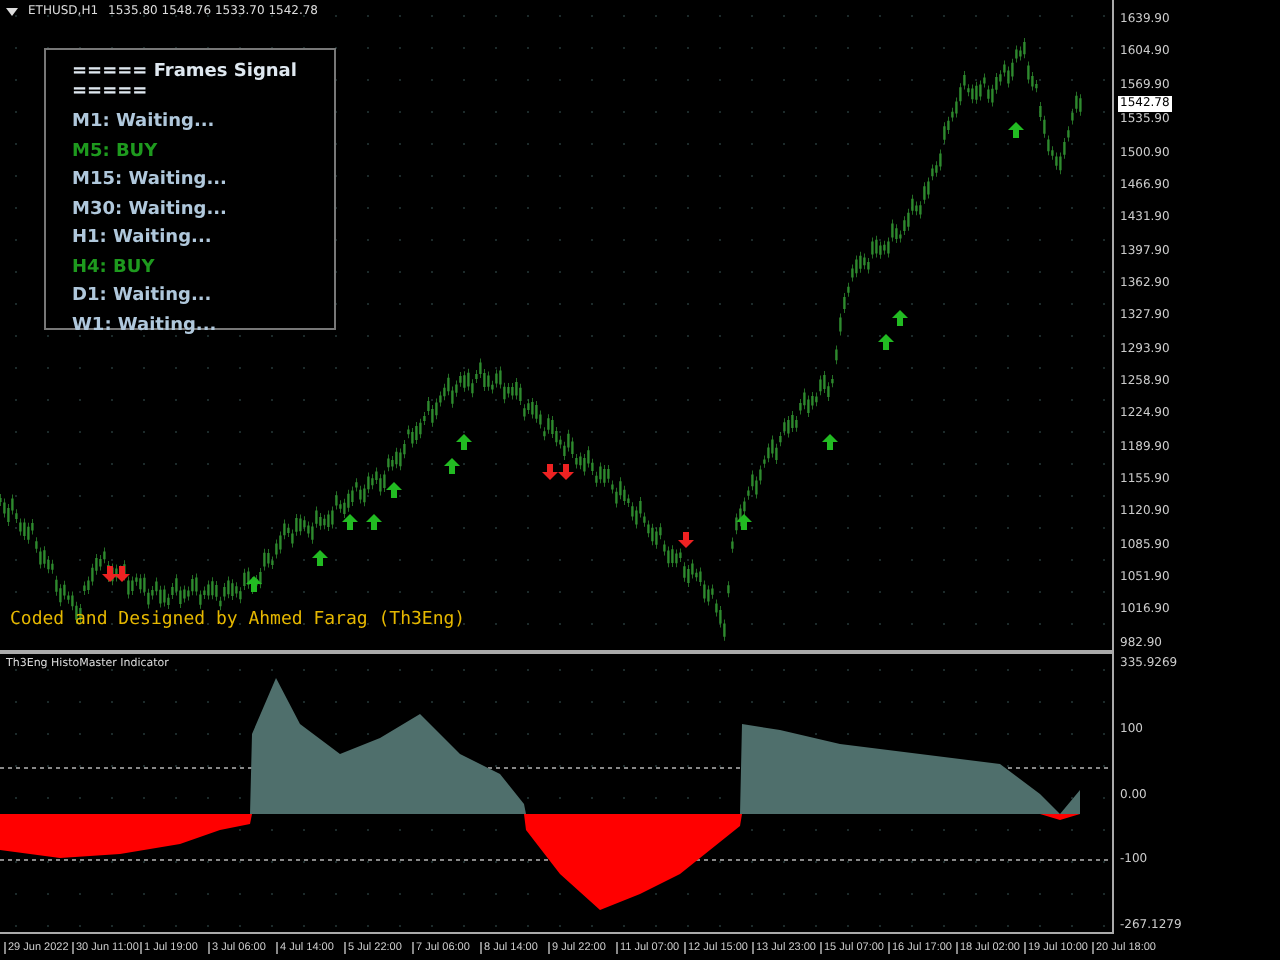 The height and width of the screenshot is (960, 1280). I want to click on down-arrow-icon, so click(686, 540).